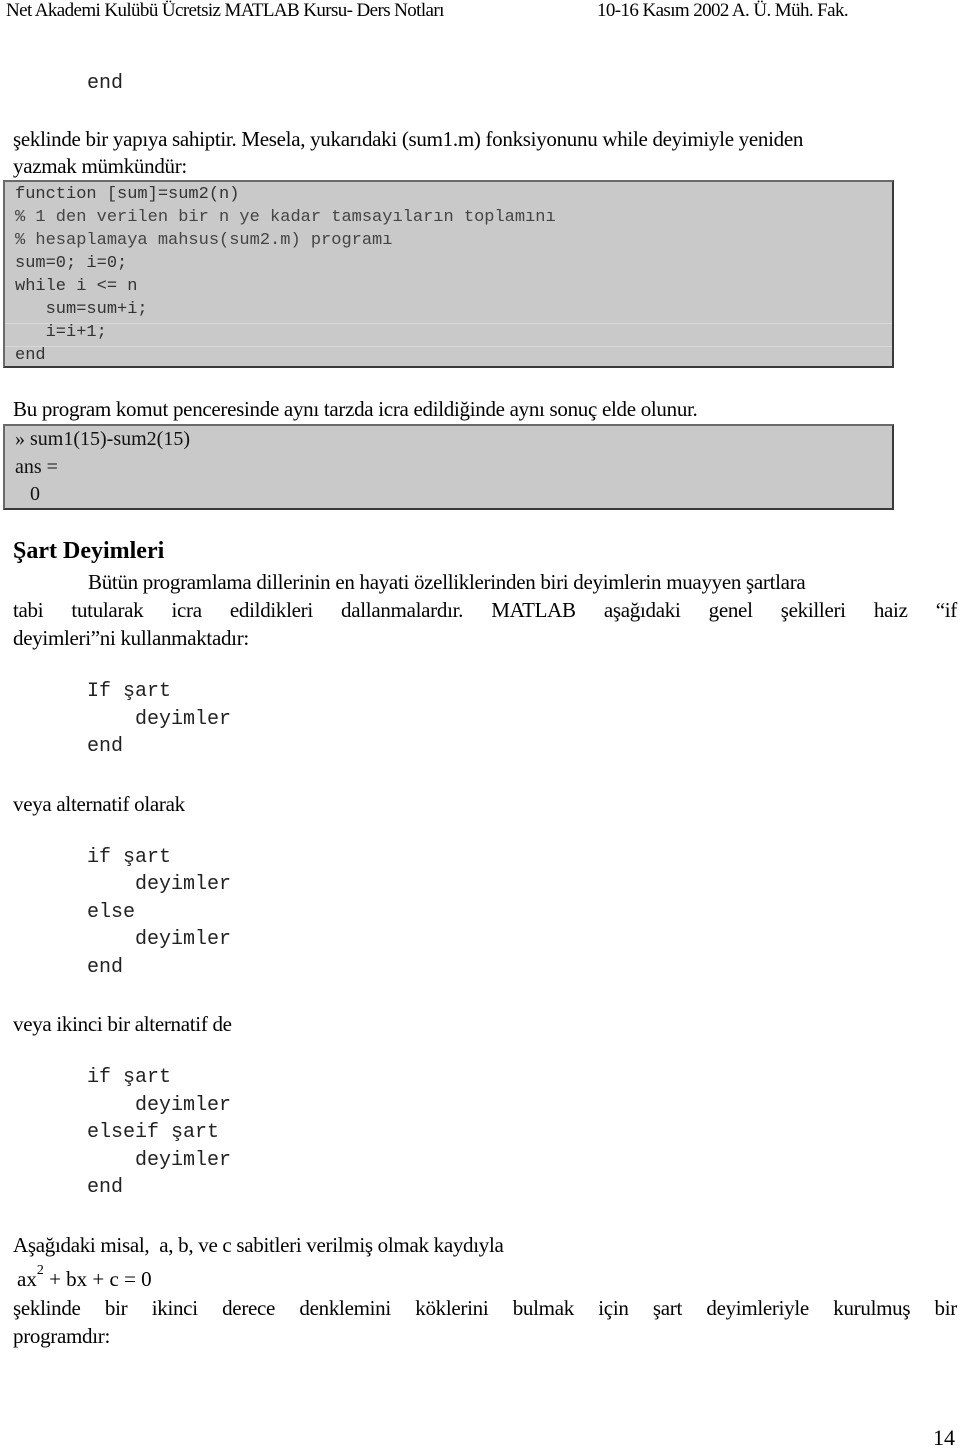 The image size is (960, 1451). What do you see at coordinates (81, 309) in the screenshot?
I see `code-line: sum=sum+i;` at bounding box center [81, 309].